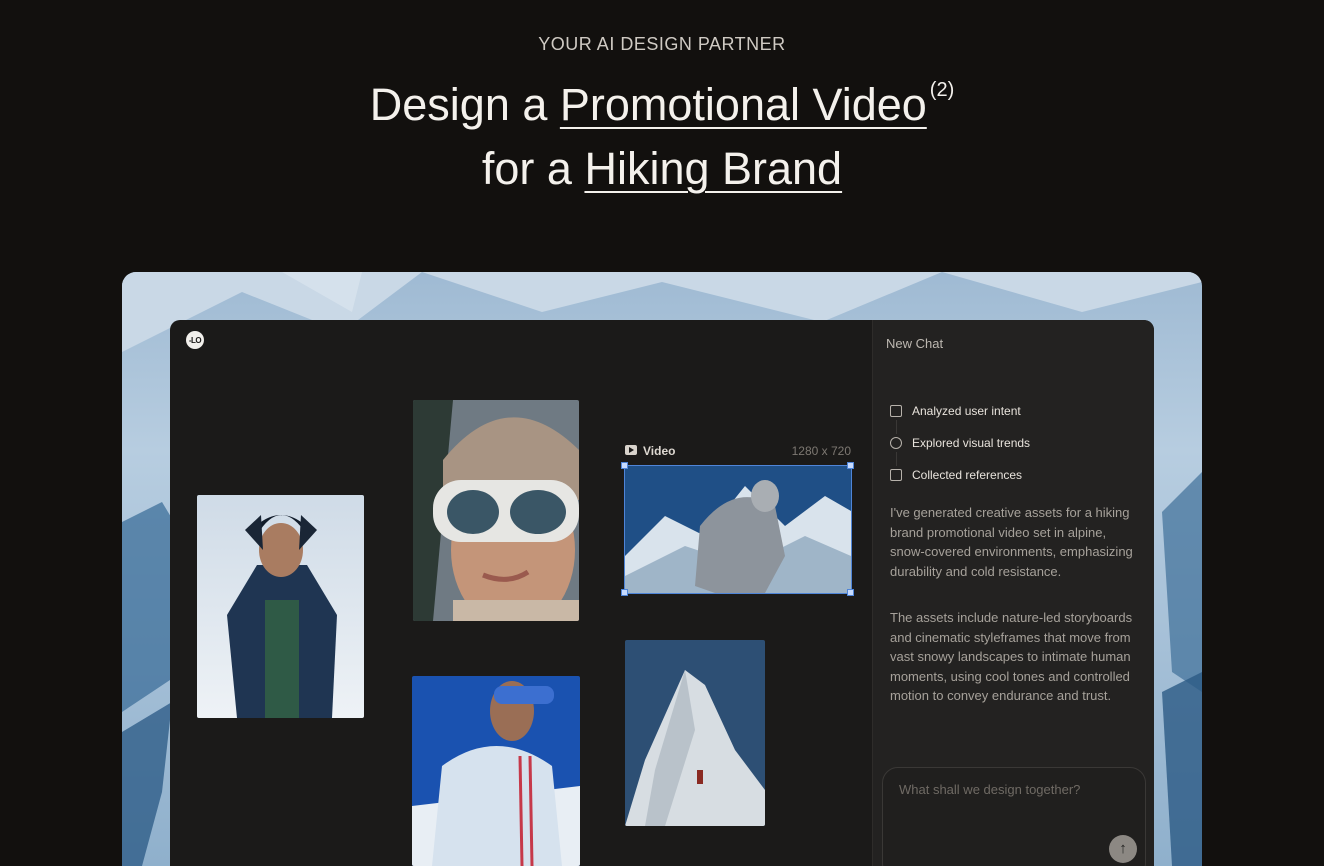  I want to click on chat-input-box: ↑, so click(1014, 816).